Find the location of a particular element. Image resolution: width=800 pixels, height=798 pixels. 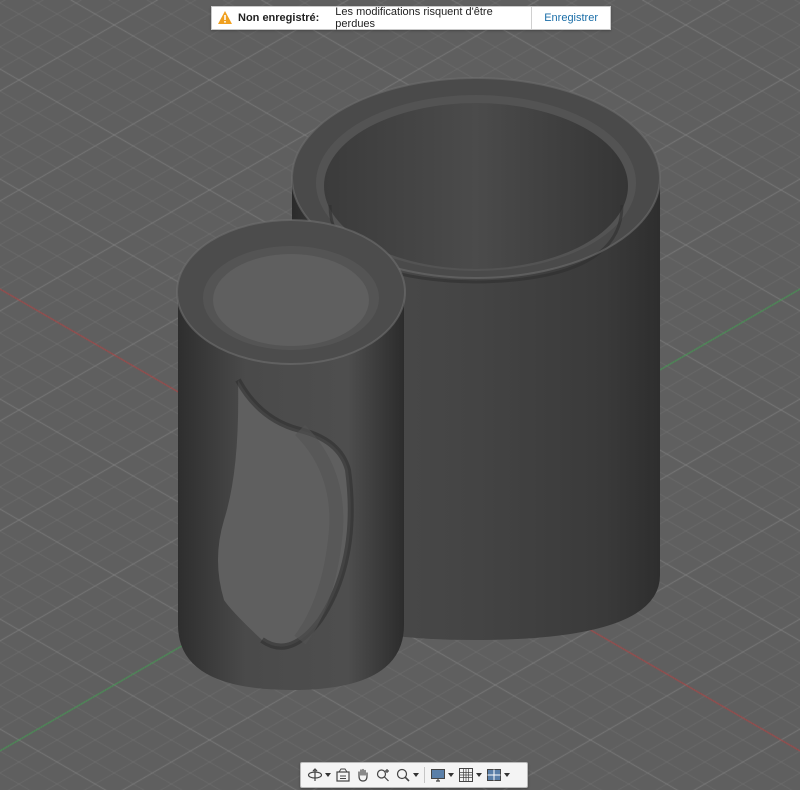

orbit-icon is located at coordinates (315, 774).